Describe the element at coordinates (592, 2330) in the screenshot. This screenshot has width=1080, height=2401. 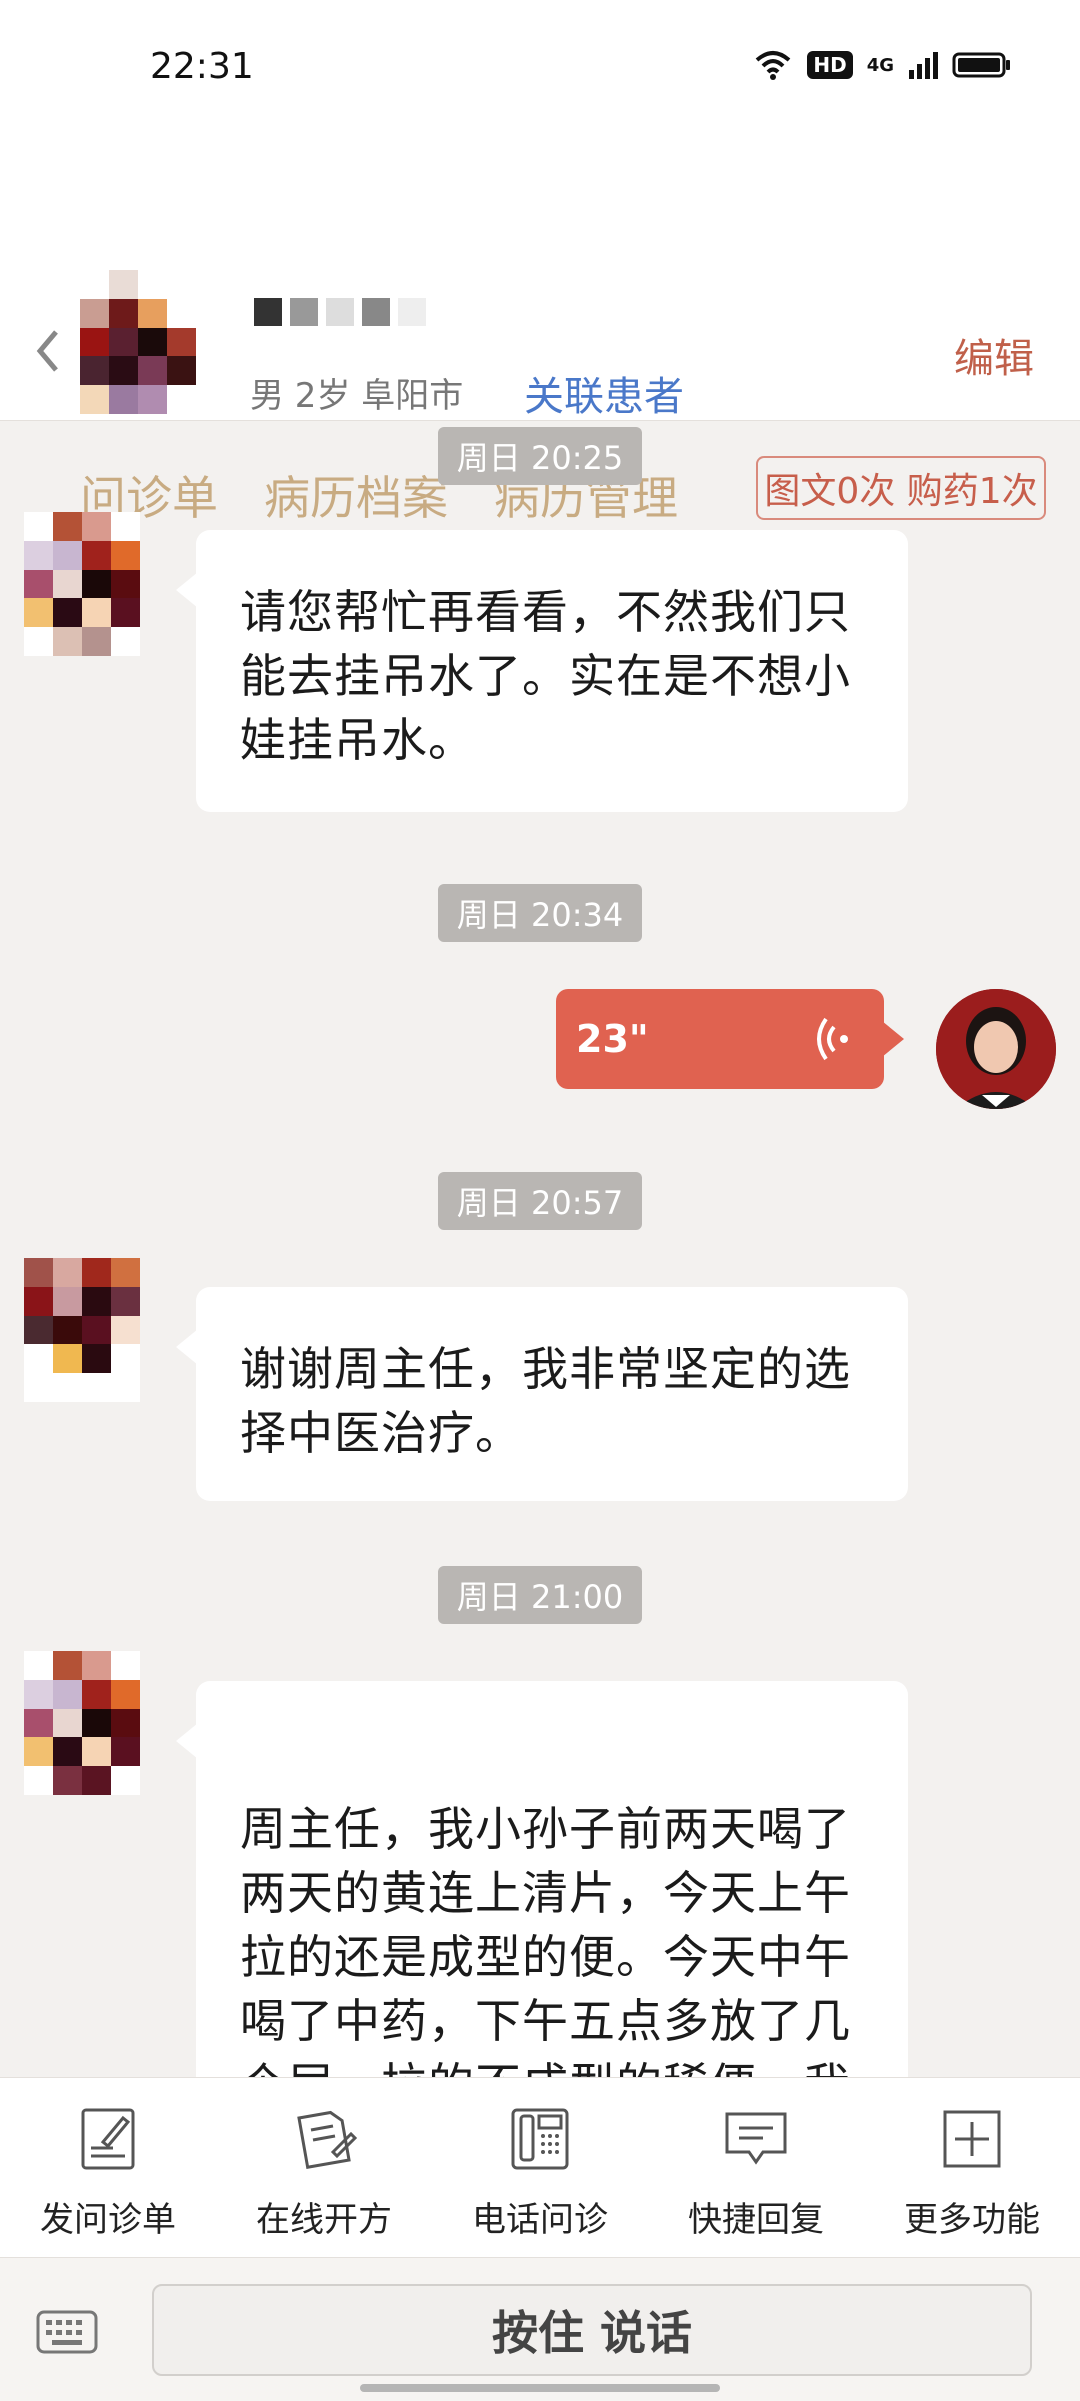
I see `hold-to-talk-button: 按住 说话` at that location.